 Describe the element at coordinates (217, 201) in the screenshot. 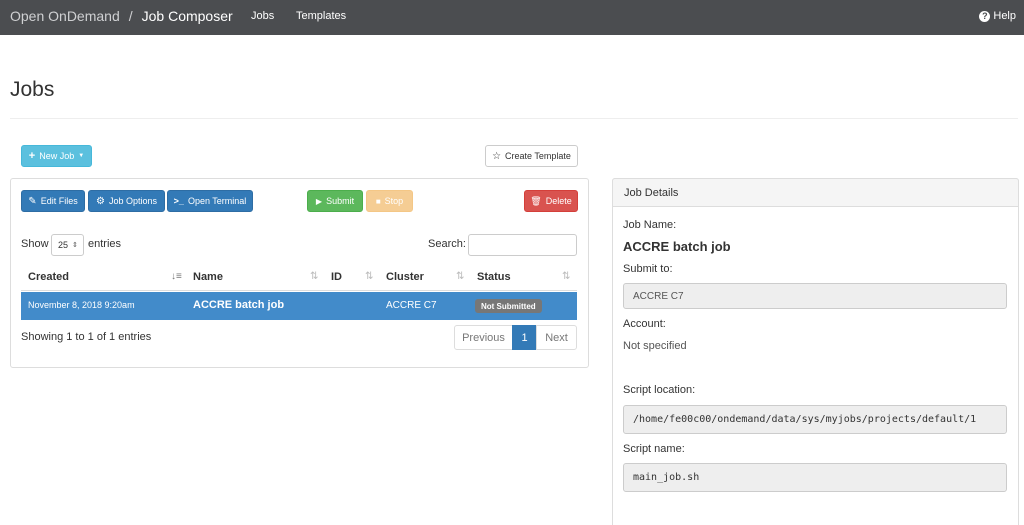

I see `open-terminal-label: Open Terminal` at that location.